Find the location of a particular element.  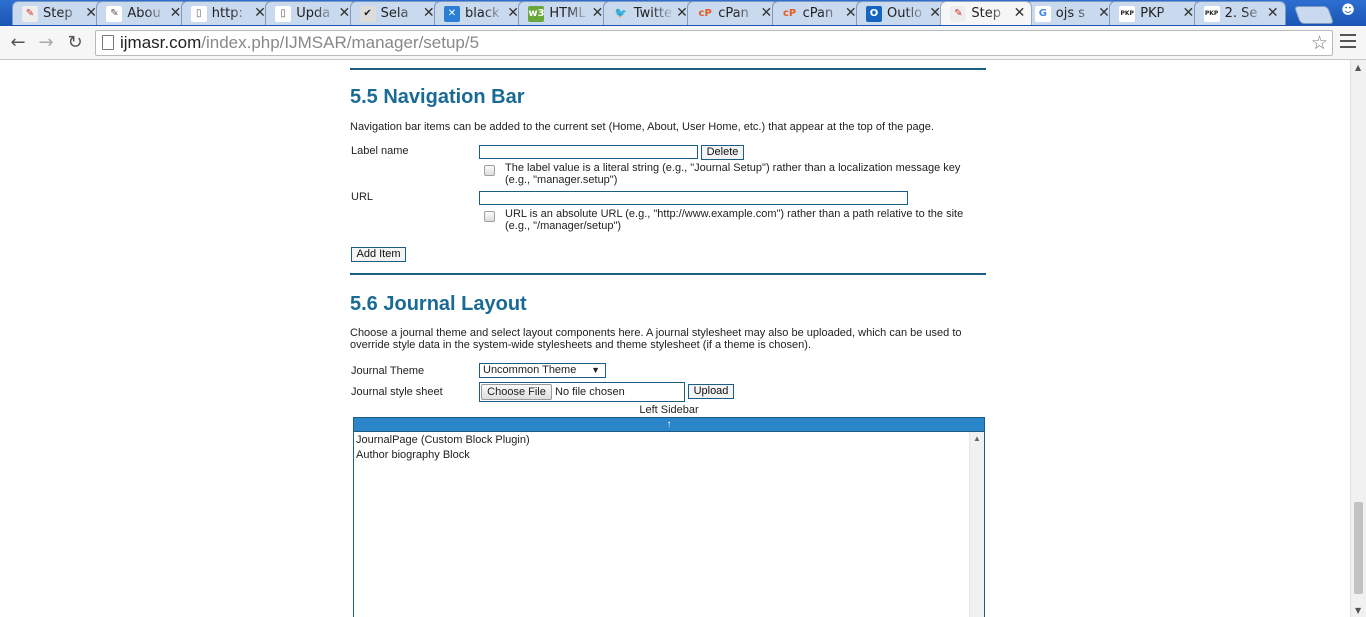

outlook-icon: O is located at coordinates (874, 14).